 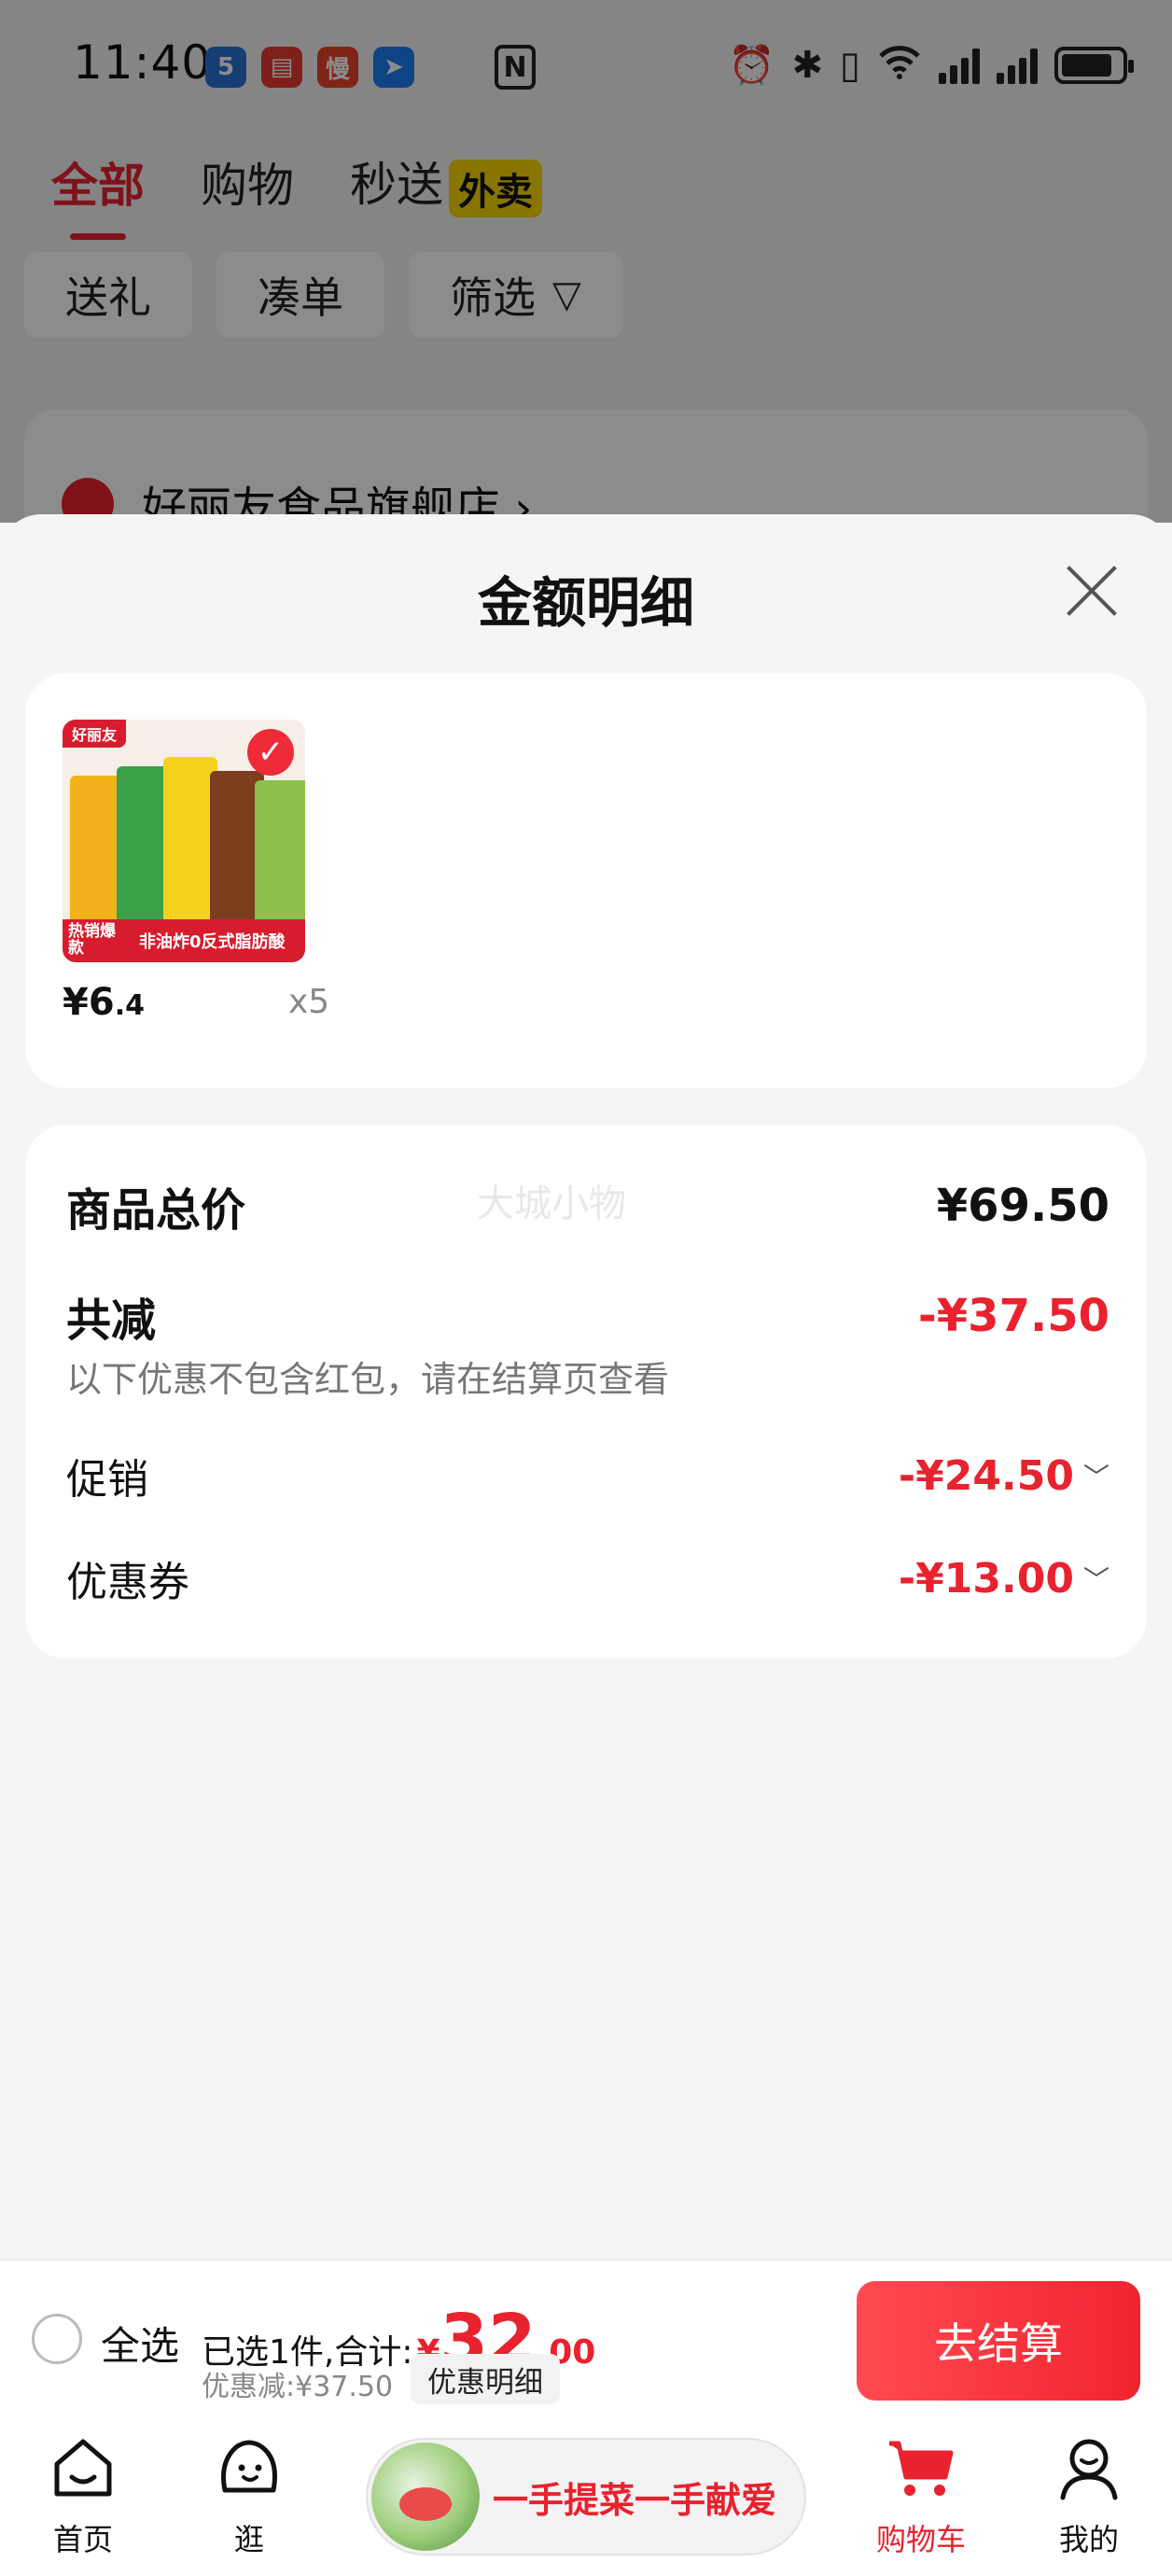 What do you see at coordinates (248, 2539) in the screenshot?
I see `tab-browse-label: 逛` at bounding box center [248, 2539].